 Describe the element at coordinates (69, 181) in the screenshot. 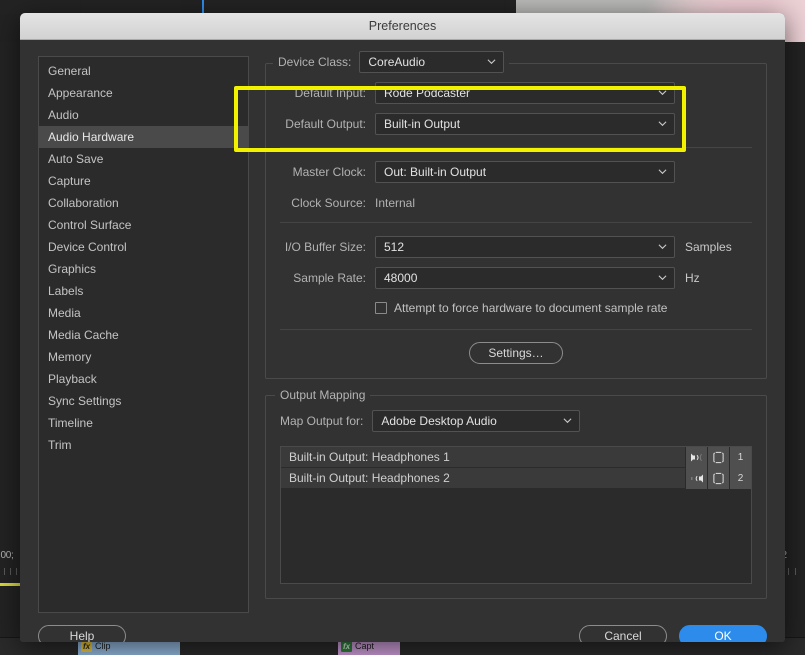

I see `sidebar-item-label: Capture` at that location.